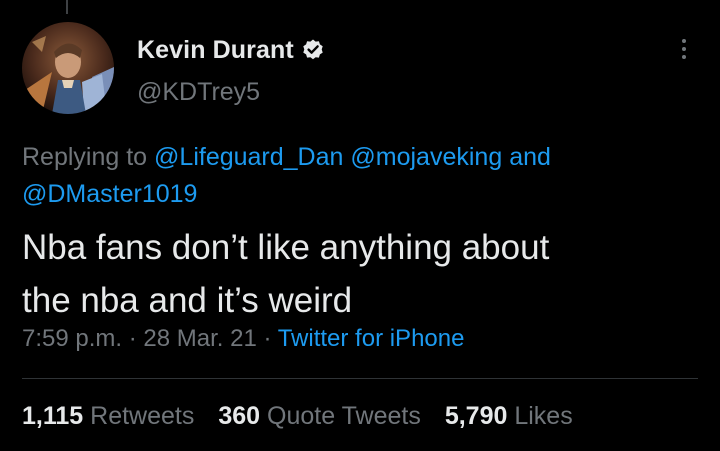 This screenshot has width=720, height=451. I want to click on retweets-stat: 1,115 Retweets, so click(108, 416).